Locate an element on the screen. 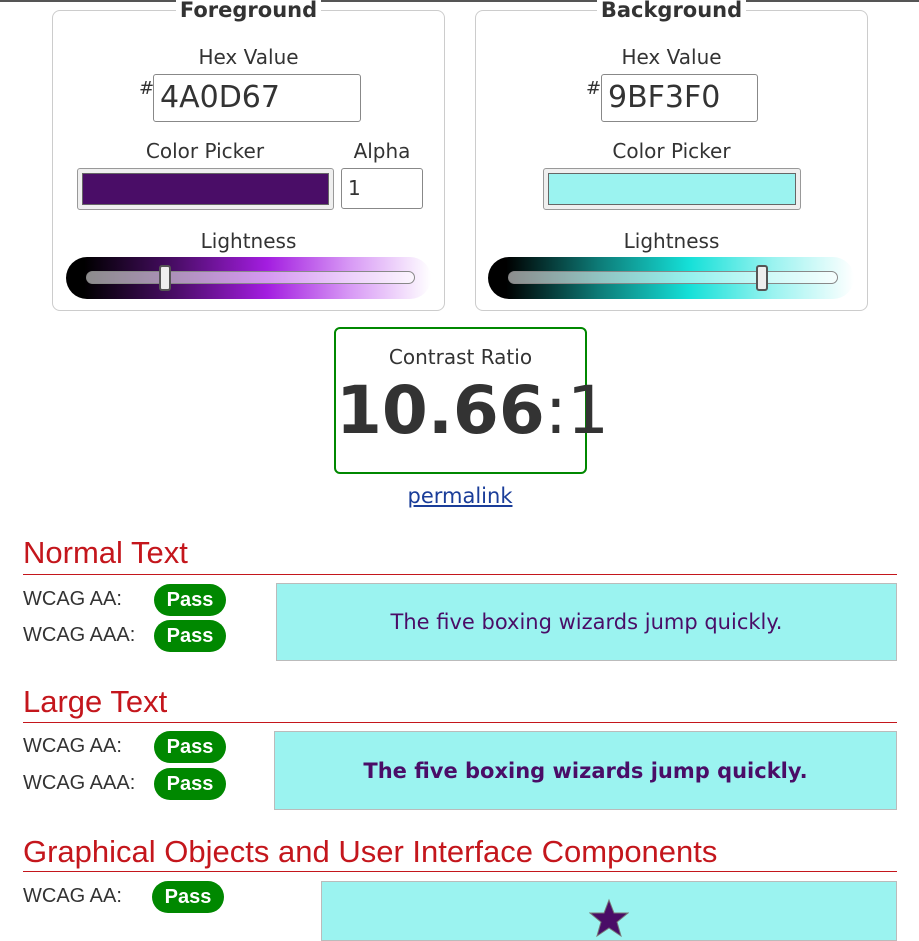  graphical-aa-pass-badge: Pass is located at coordinates (188, 897).